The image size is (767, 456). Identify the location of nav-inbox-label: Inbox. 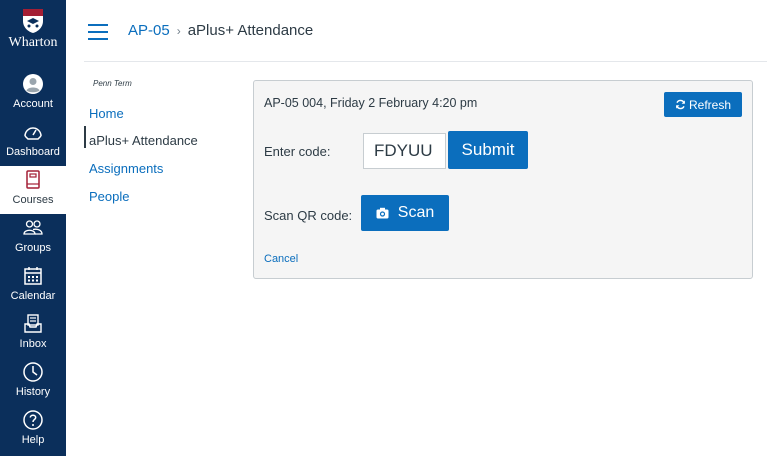
(33, 344).